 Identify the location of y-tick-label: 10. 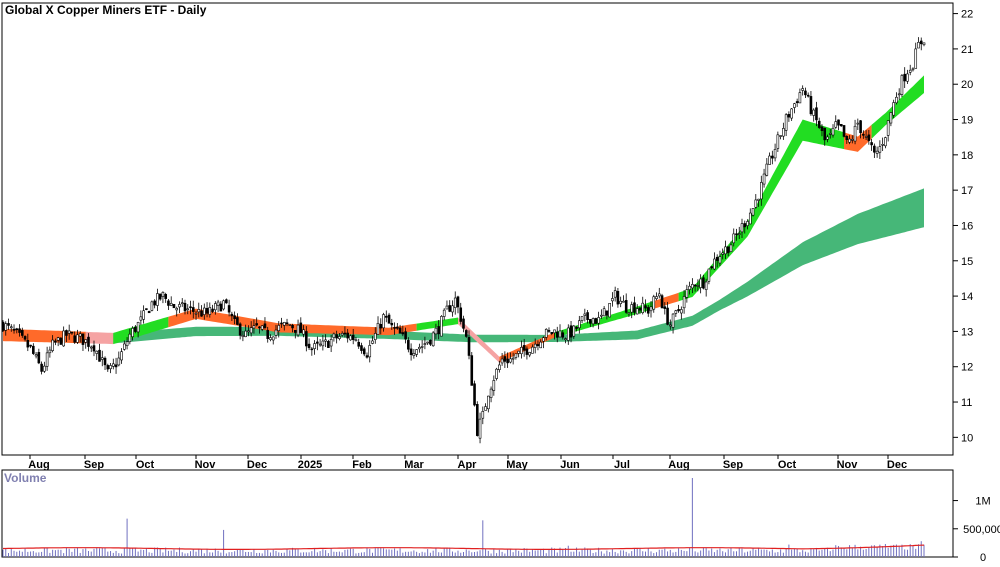
(967, 438).